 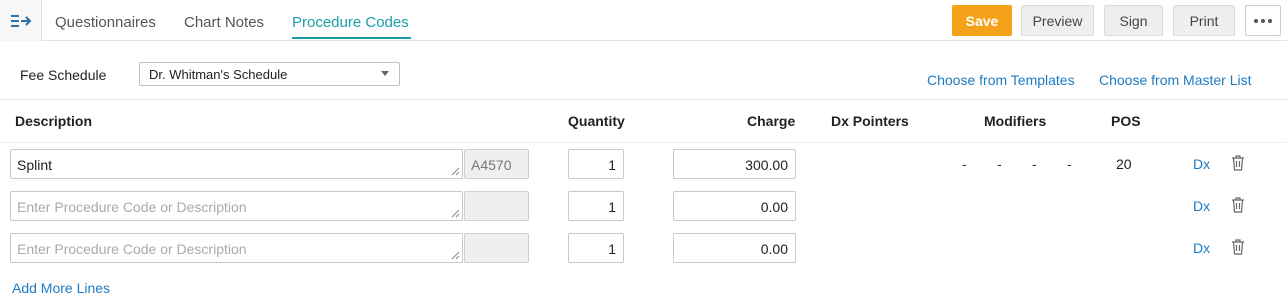 I want to click on save-button: Save, so click(x=982, y=20).